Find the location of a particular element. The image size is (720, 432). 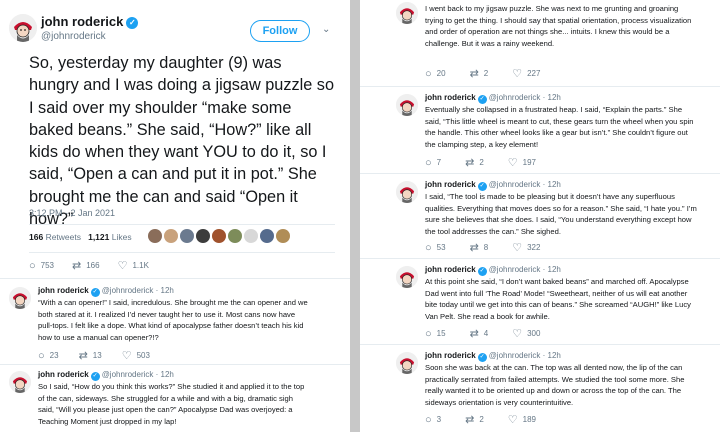

tweet-line: how to use a manual can opener?!? is located at coordinates (98, 337).